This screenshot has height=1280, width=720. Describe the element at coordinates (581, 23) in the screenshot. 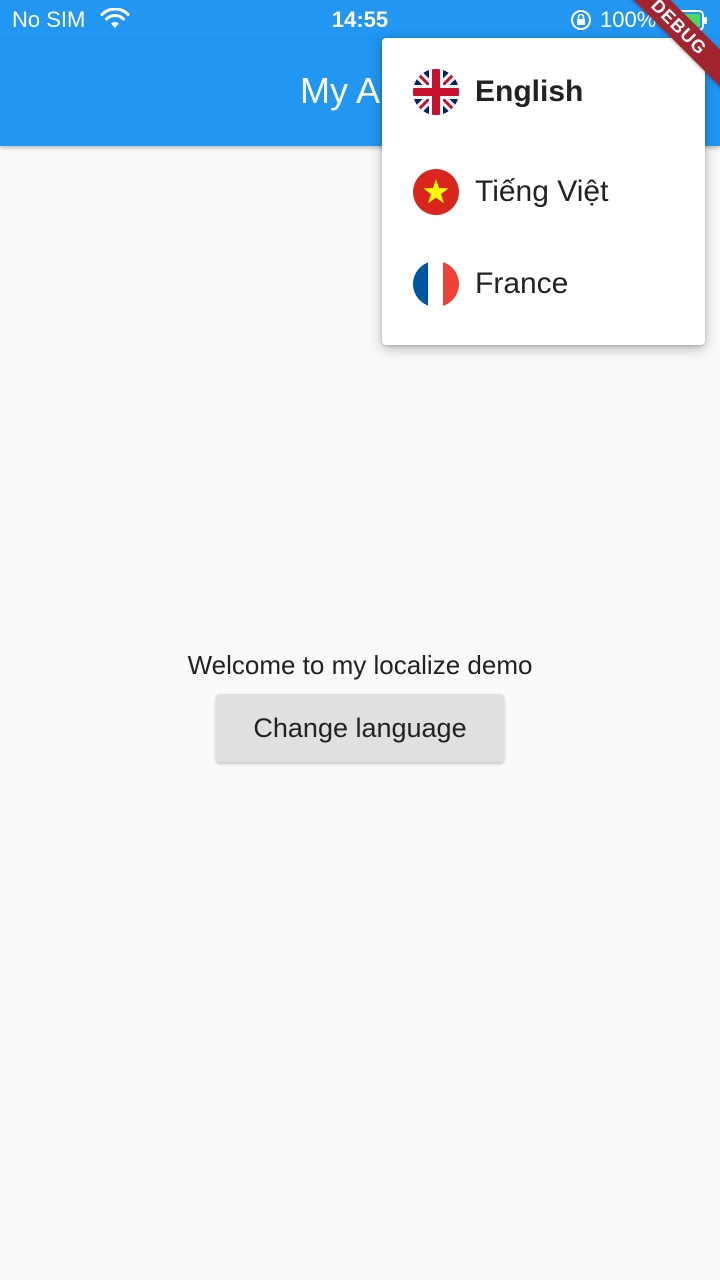

I see `orientation-lock-icon` at that location.